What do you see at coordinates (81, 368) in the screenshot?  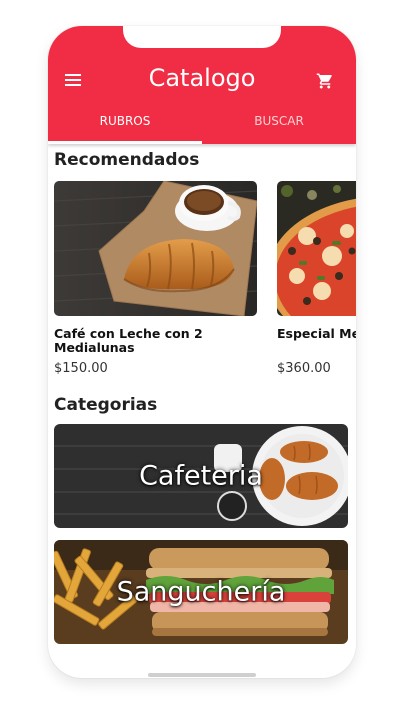 I see `product-price: $150.00` at bounding box center [81, 368].